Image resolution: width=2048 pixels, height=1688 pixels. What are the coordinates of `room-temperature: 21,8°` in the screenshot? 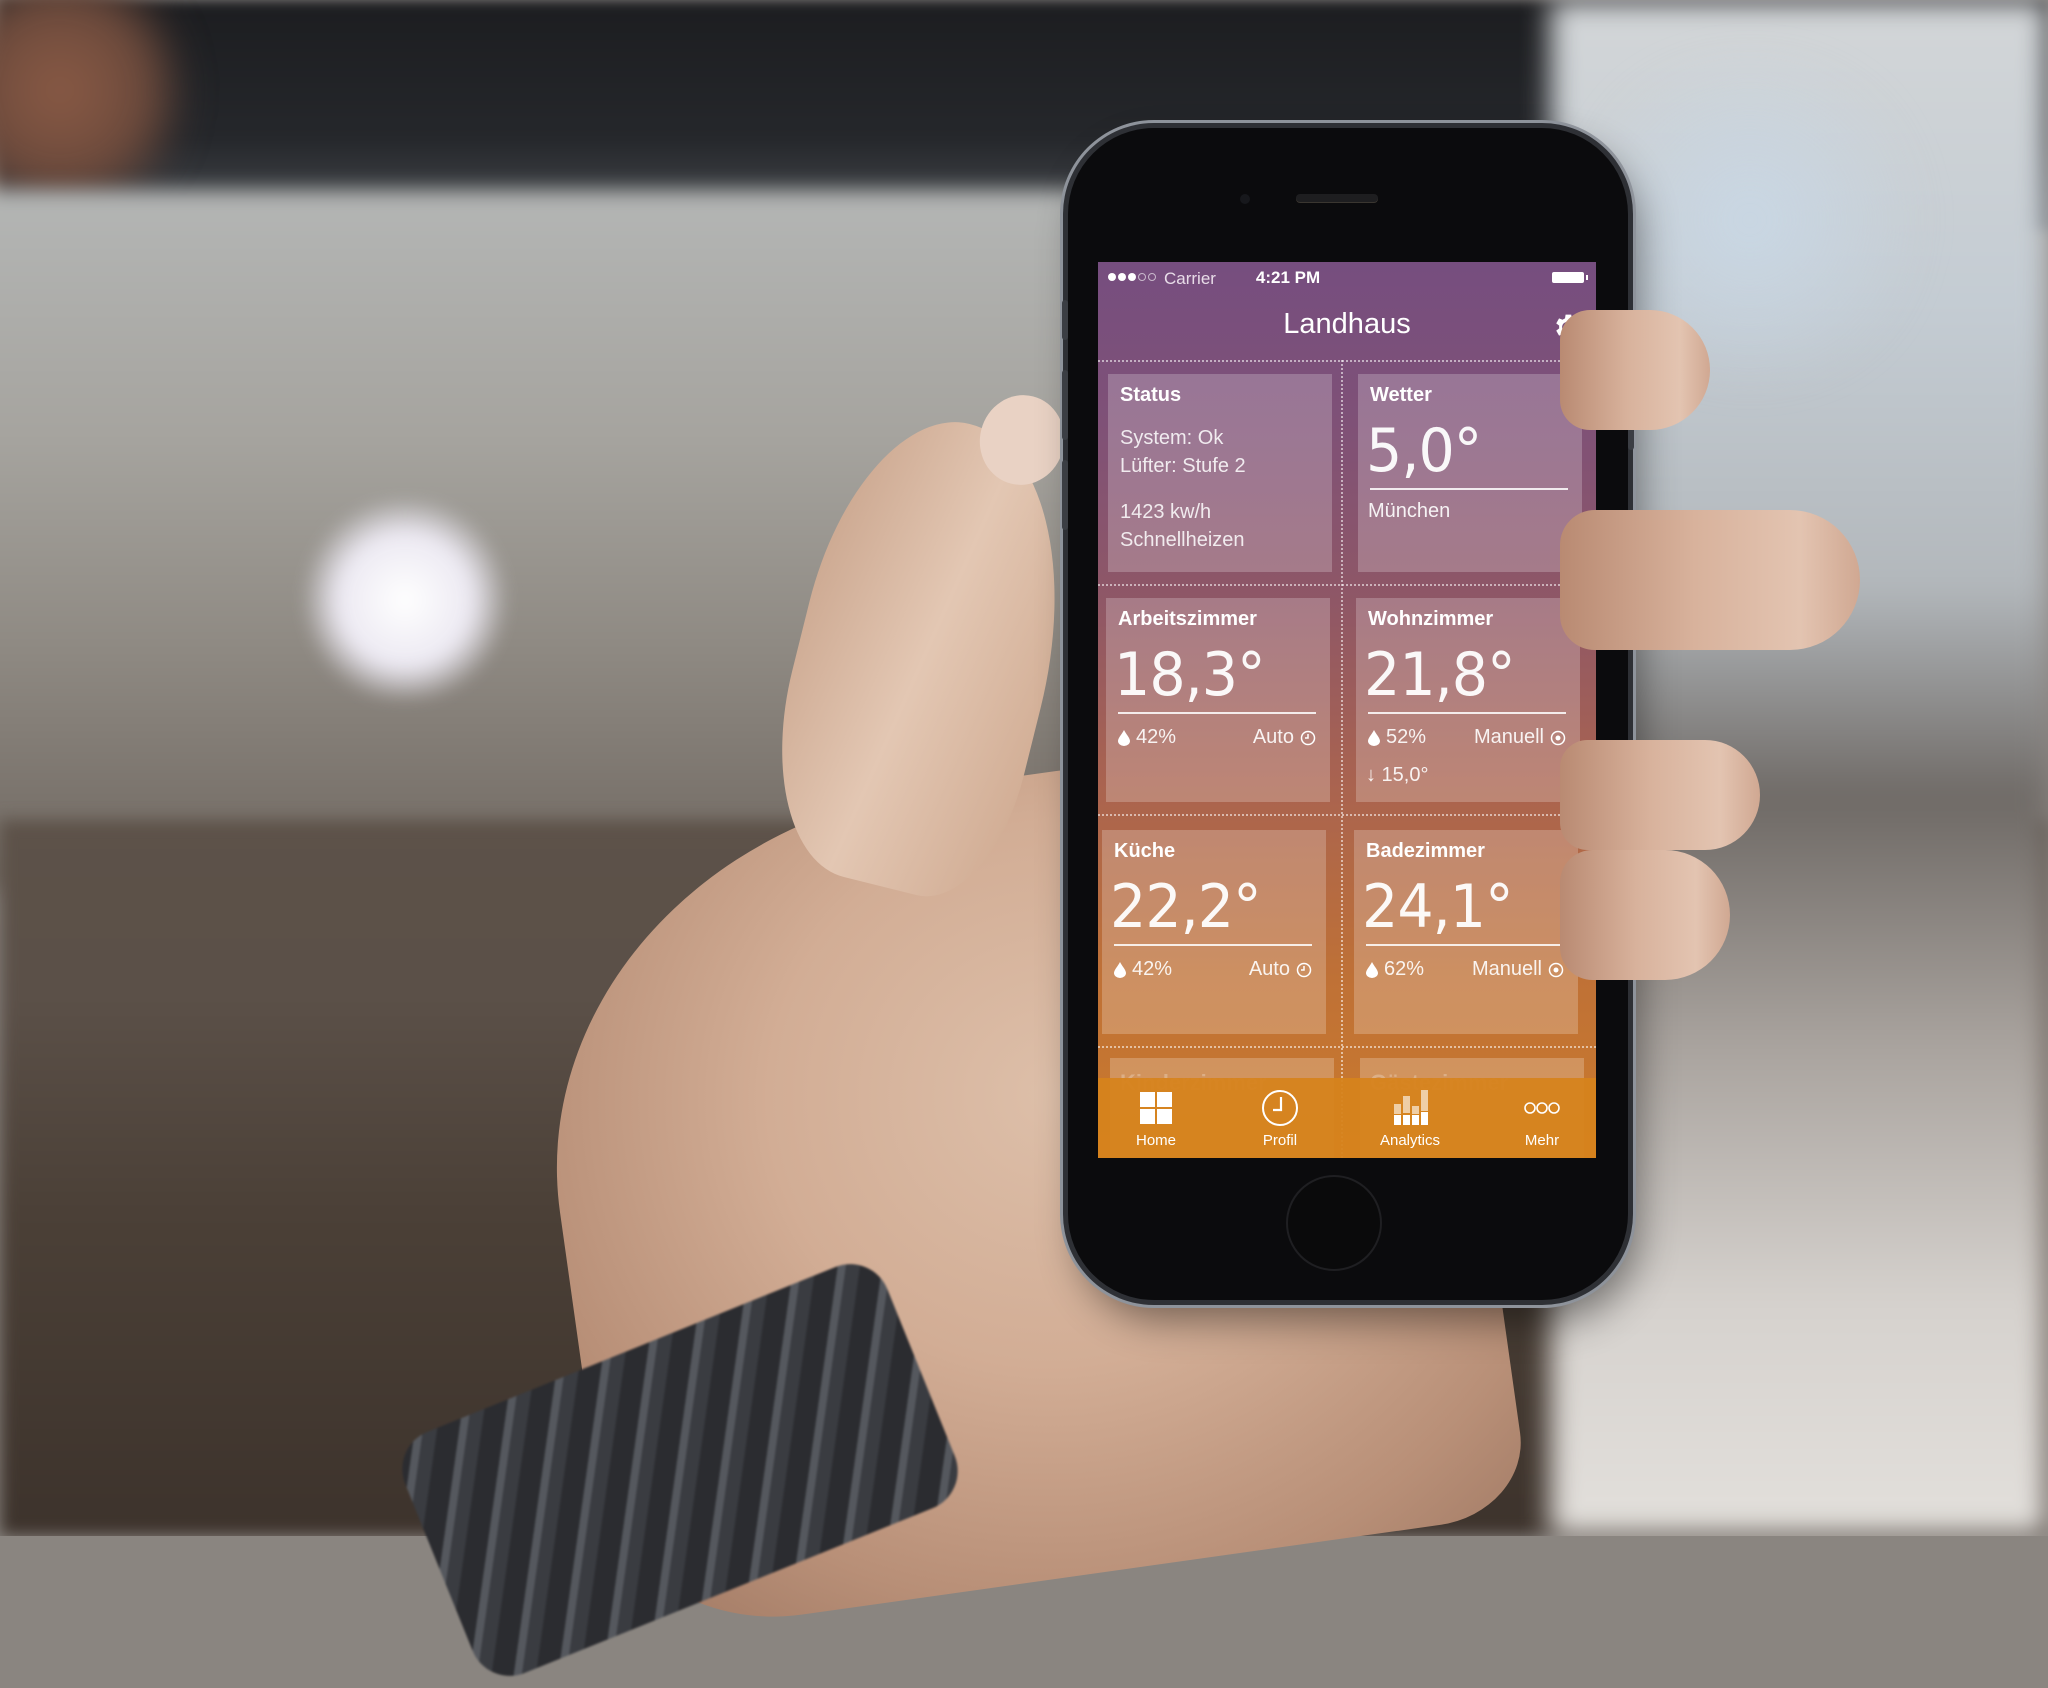 It's located at (1440, 675).